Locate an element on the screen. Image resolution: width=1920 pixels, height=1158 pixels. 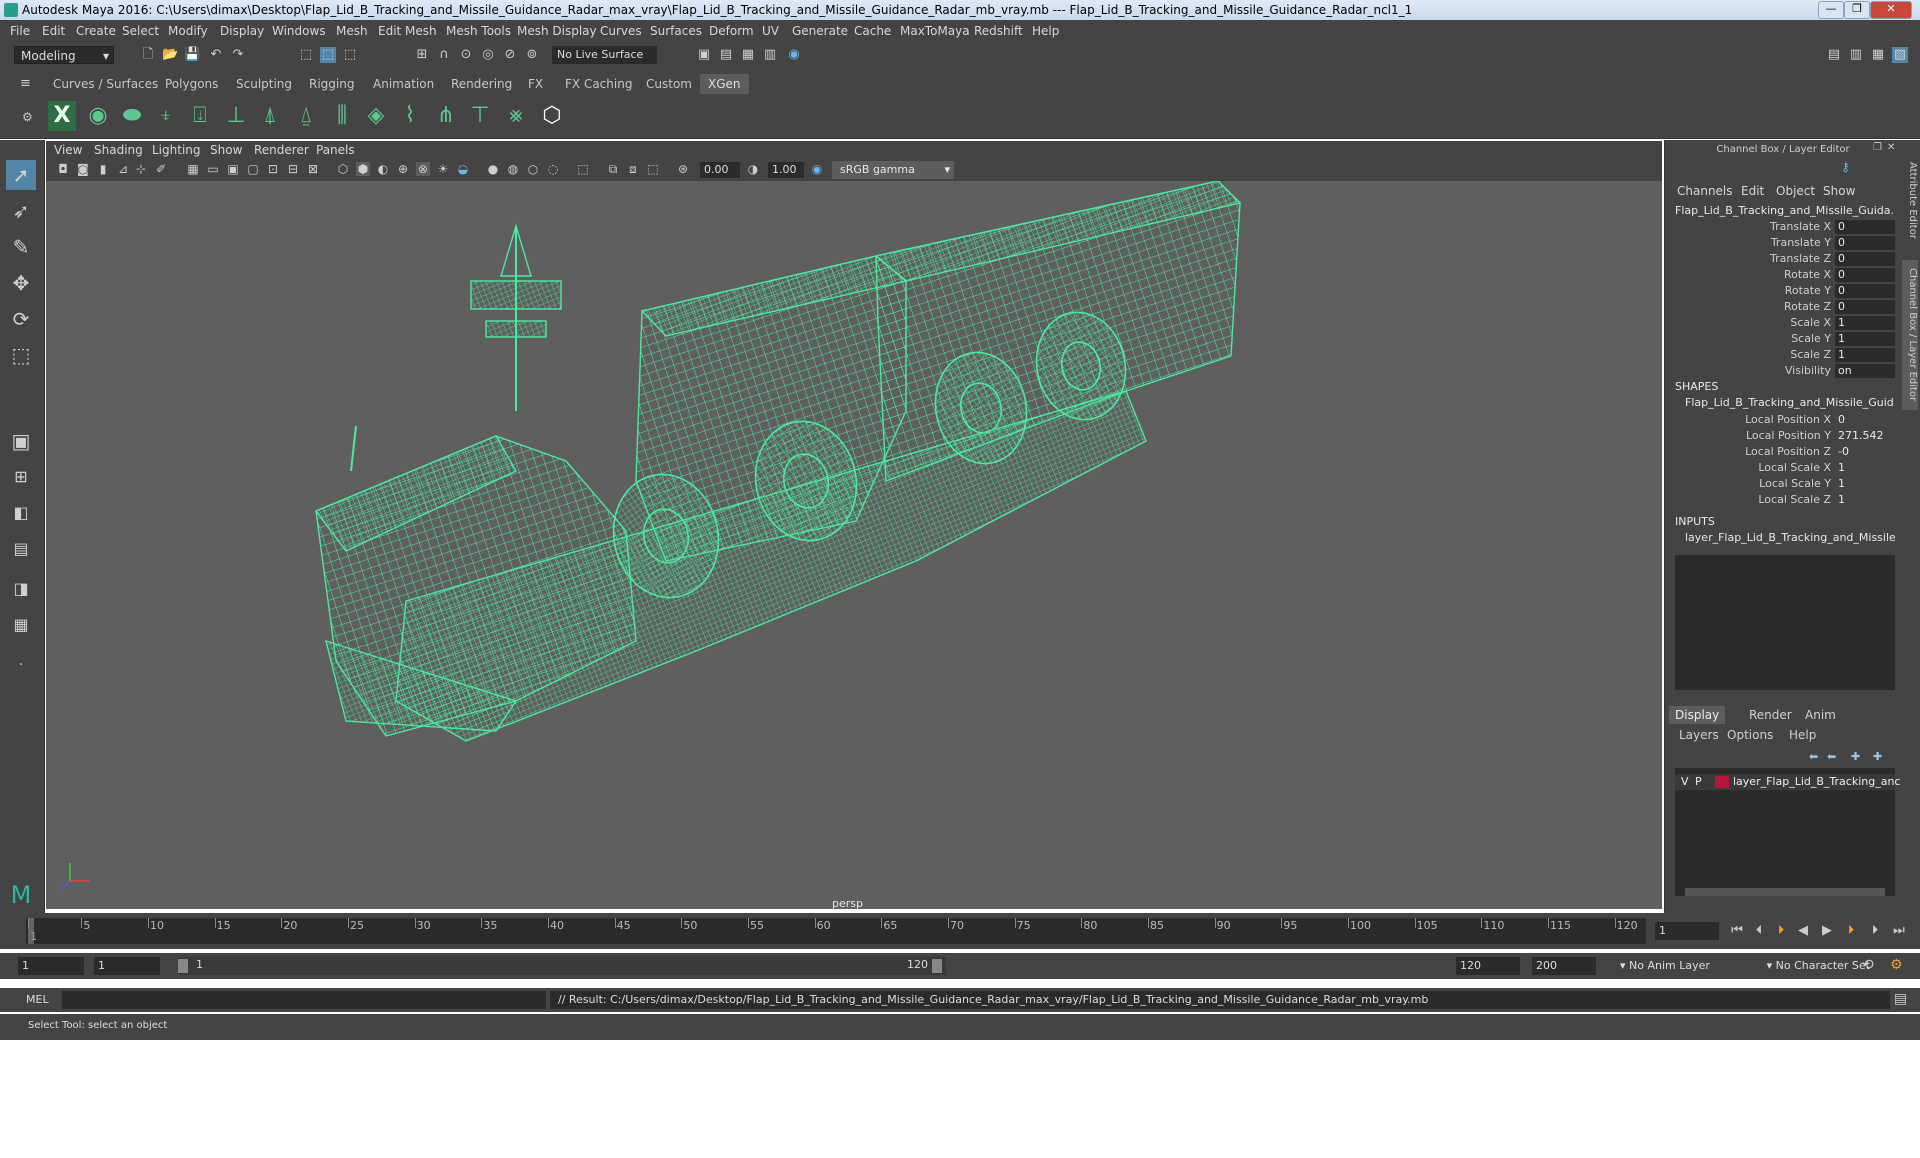
tab-channels: Channels is located at coordinates (1705, 191).